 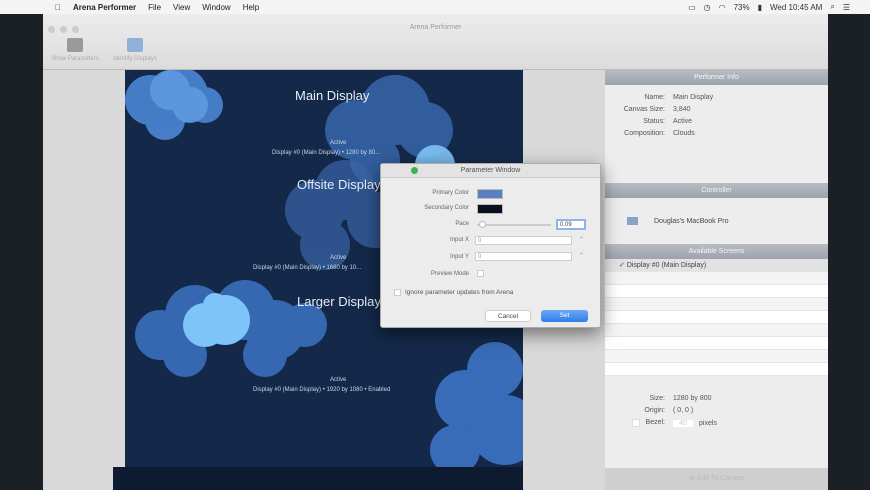 What do you see at coordinates (339, 184) in the screenshot?
I see `display-title: Offsite Display` at bounding box center [339, 184].